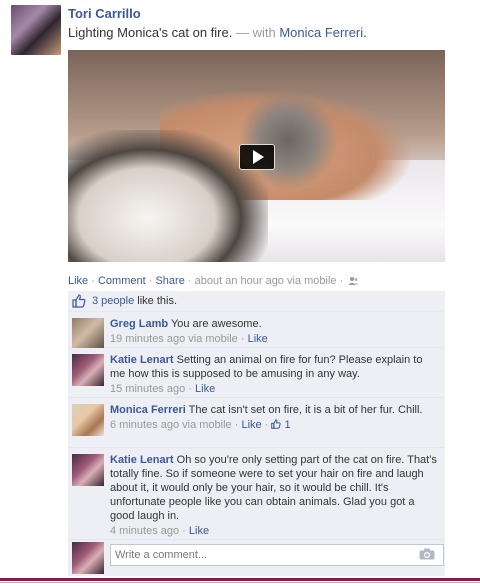  Describe the element at coordinates (104, 13) in the screenshot. I see `poster-name: Tori Carrillo` at that location.